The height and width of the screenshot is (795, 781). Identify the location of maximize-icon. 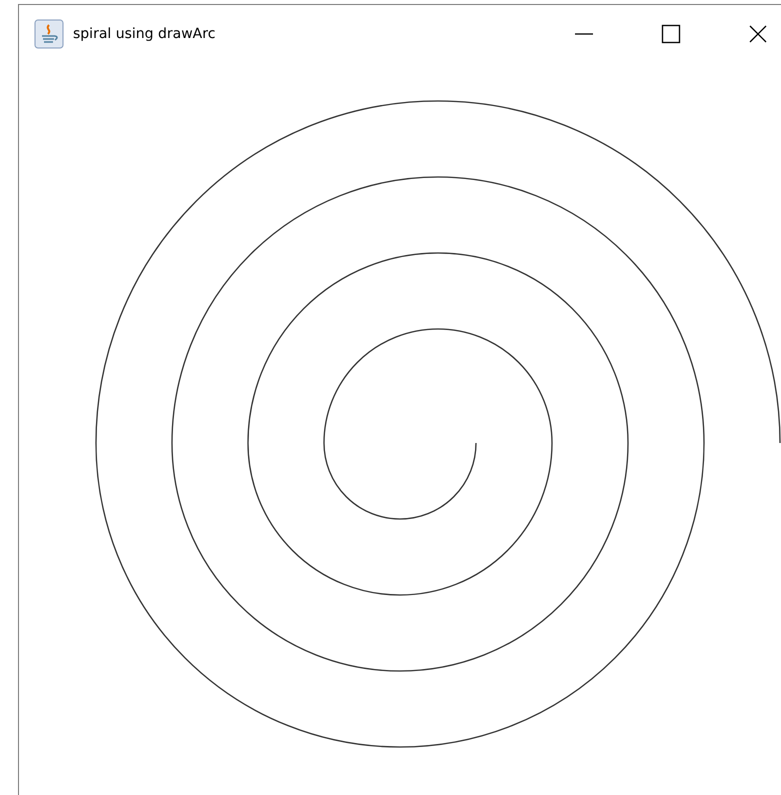
(671, 34).